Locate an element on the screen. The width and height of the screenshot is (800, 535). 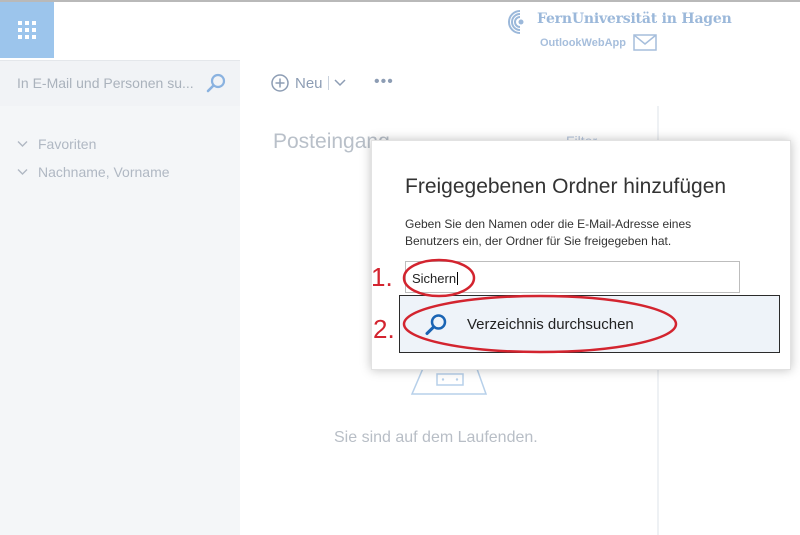
university-logo-icon is located at coordinates (516, 22).